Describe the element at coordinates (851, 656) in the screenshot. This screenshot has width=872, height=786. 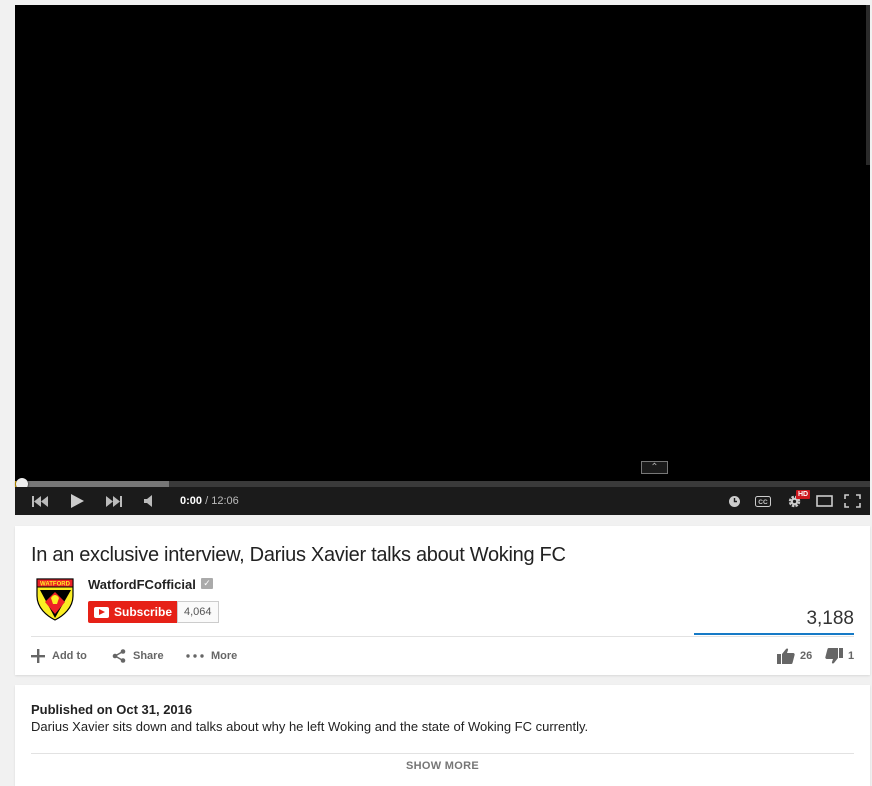
I see `dislike-count: 1` at that location.